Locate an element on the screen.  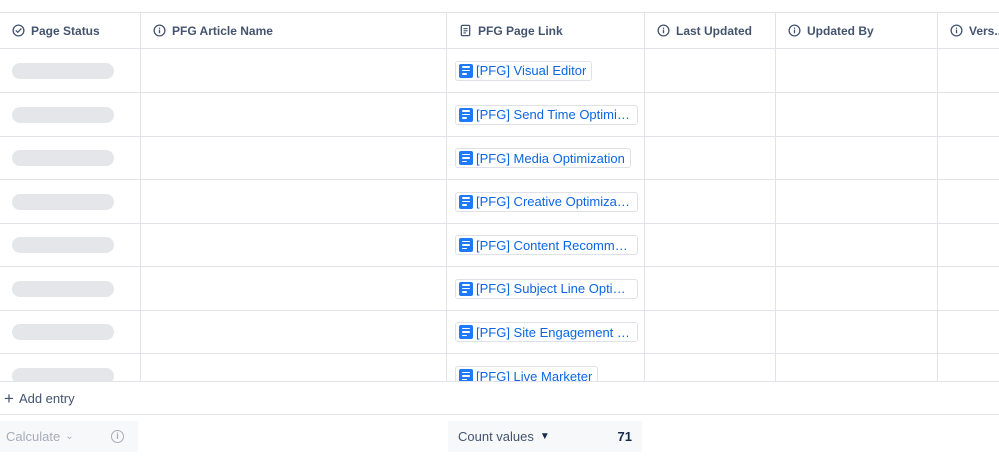
column-header-pfg-page-link: PFG Page Link is located at coordinates (546, 30).